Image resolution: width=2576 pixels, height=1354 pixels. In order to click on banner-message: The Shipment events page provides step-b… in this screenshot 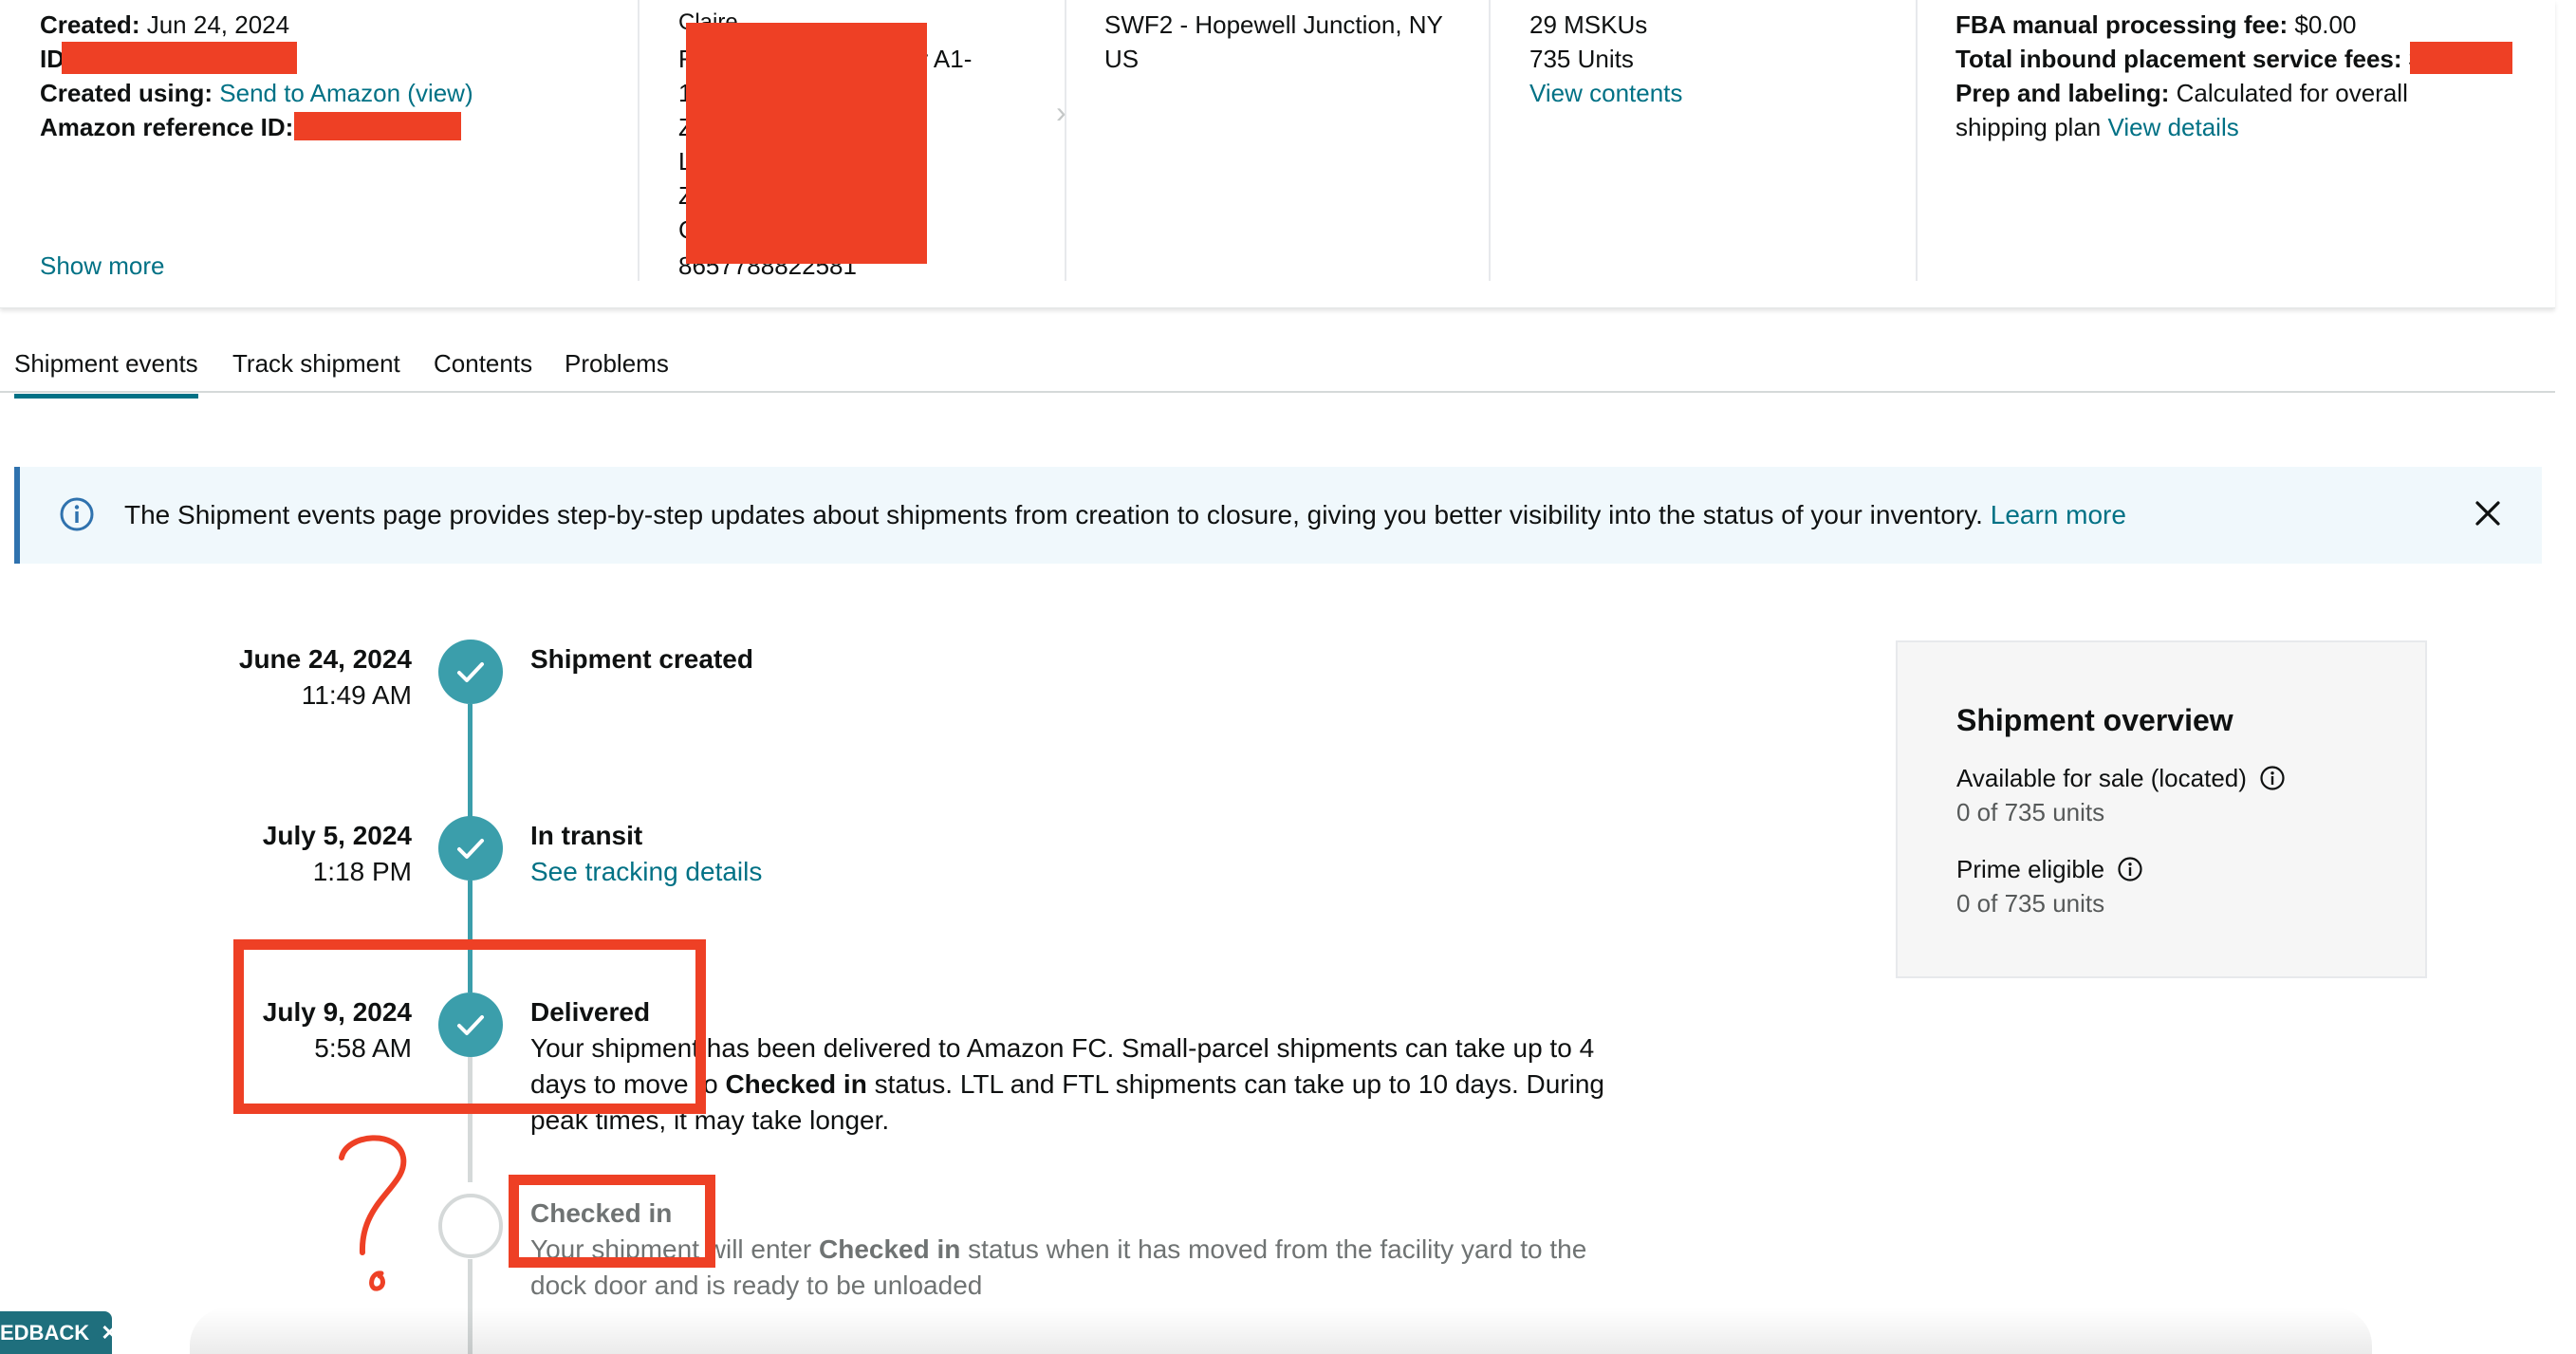, I will do `click(1125, 515)`.